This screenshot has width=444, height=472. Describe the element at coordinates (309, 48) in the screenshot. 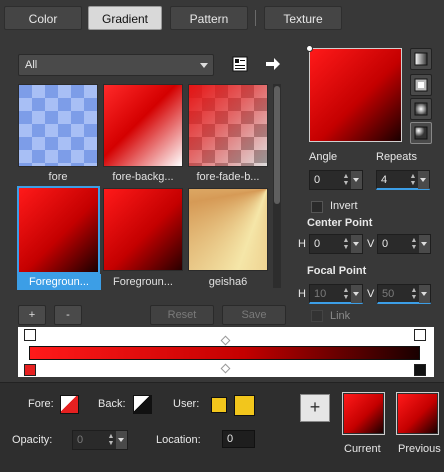

I see `center-point-handle` at that location.